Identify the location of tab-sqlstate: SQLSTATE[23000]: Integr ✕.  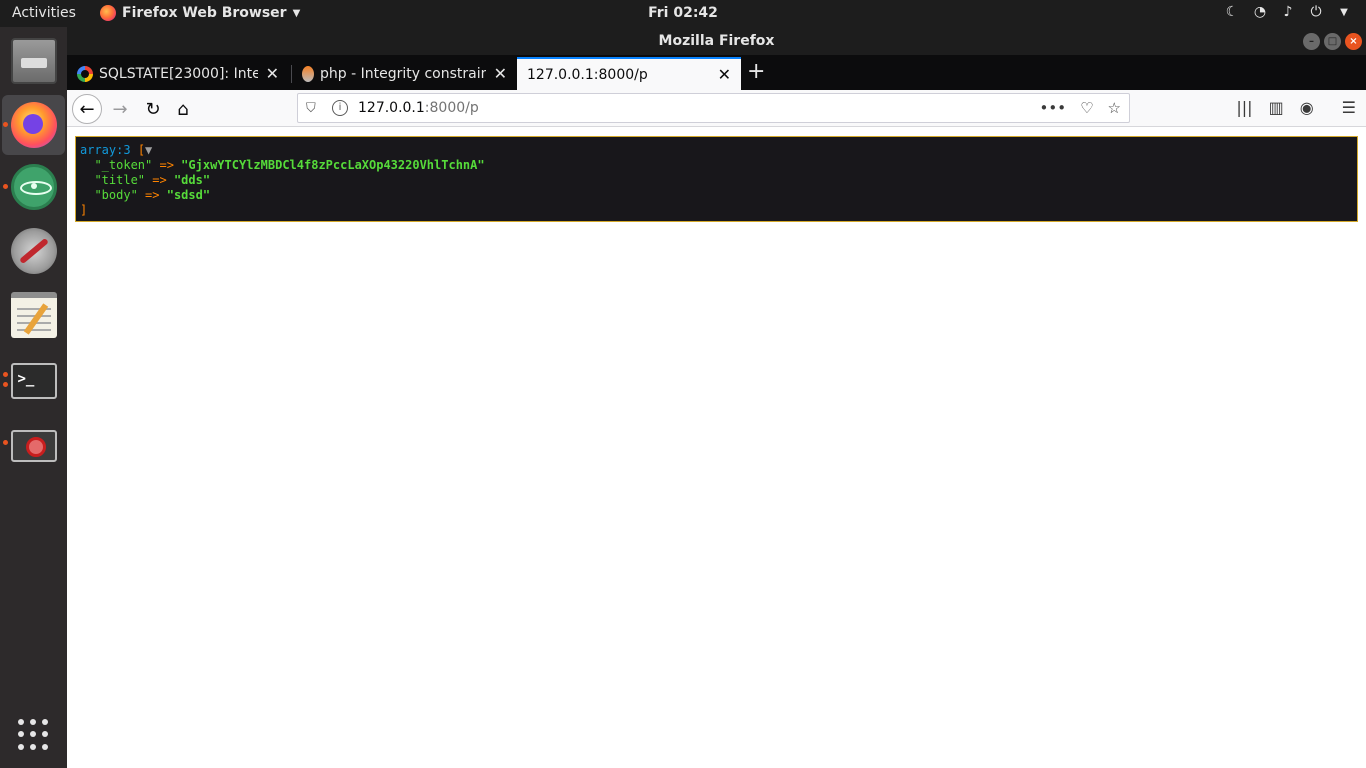
(178, 73).